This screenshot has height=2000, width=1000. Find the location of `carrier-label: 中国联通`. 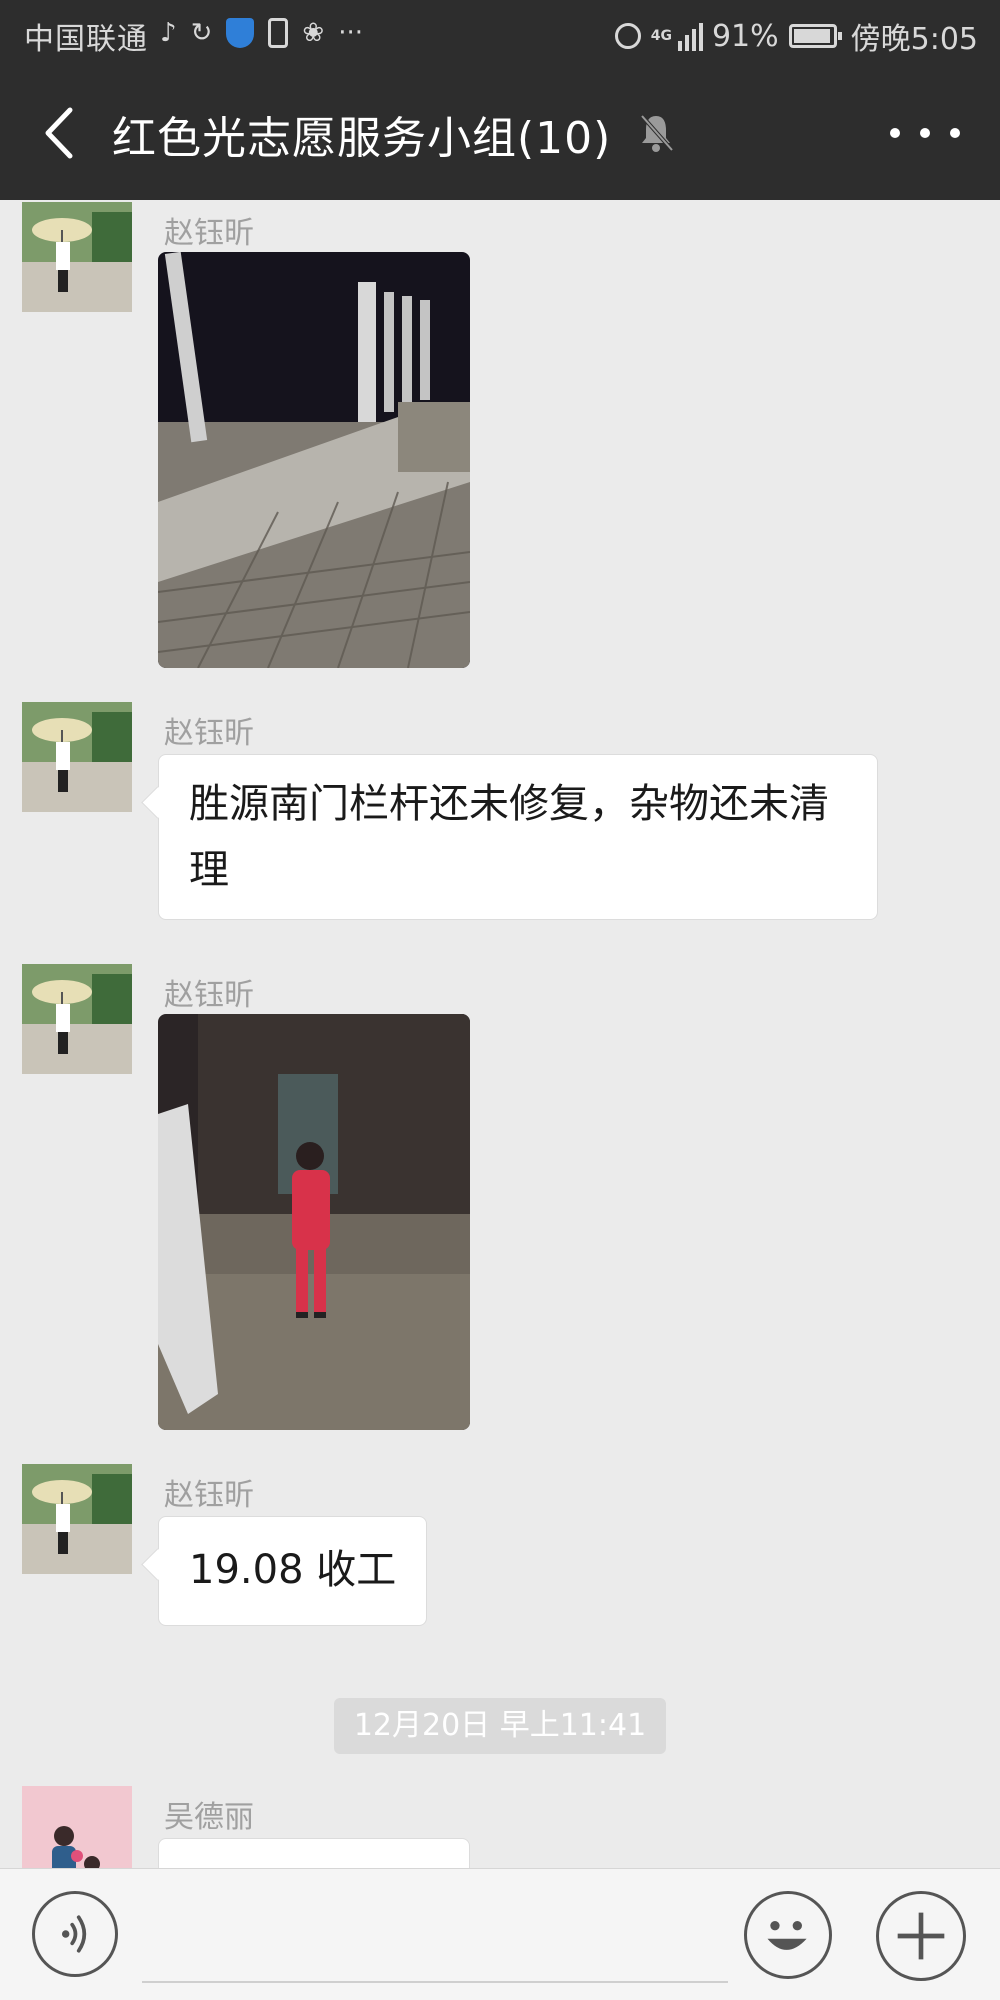

carrier-label: 中国联通 is located at coordinates (86, 39).